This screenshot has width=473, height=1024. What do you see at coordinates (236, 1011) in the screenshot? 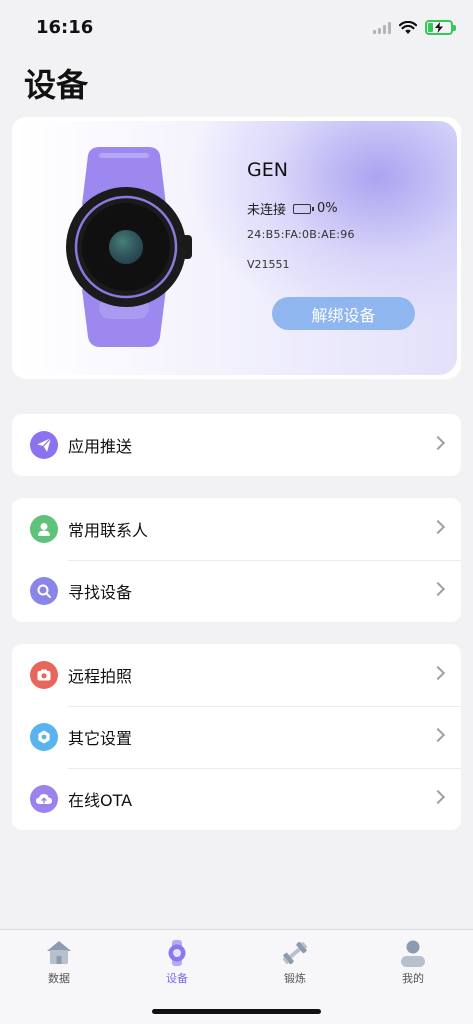
I see `home-indicator` at bounding box center [236, 1011].